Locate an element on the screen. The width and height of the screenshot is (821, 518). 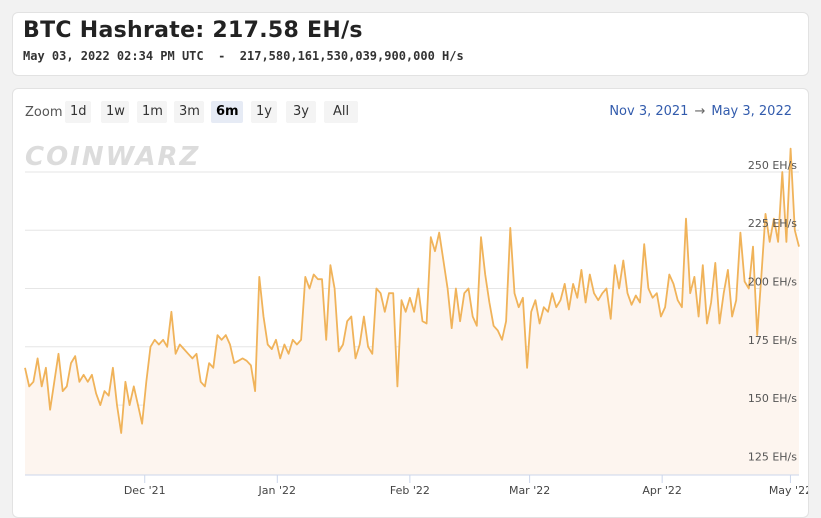
zoom-1y-button: 1y is located at coordinates (264, 112).